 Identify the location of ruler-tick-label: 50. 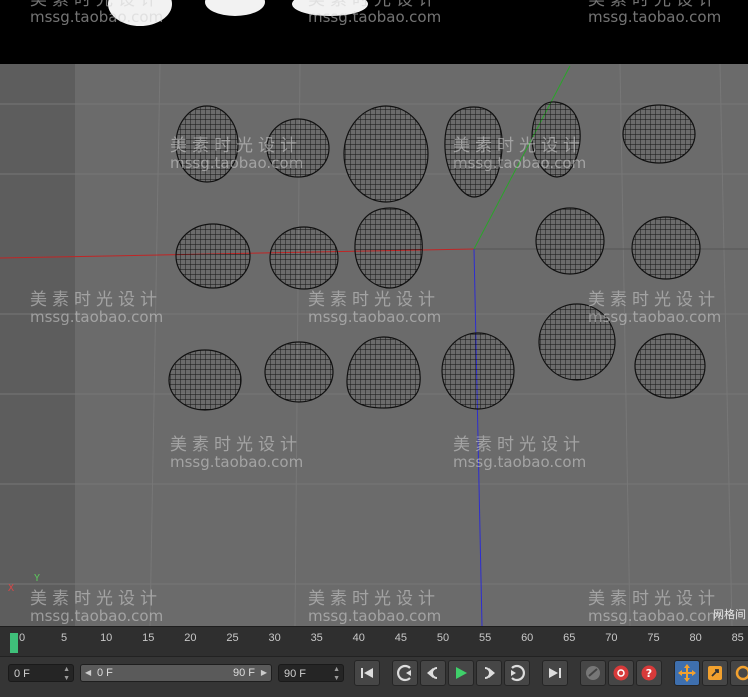
(443, 638).